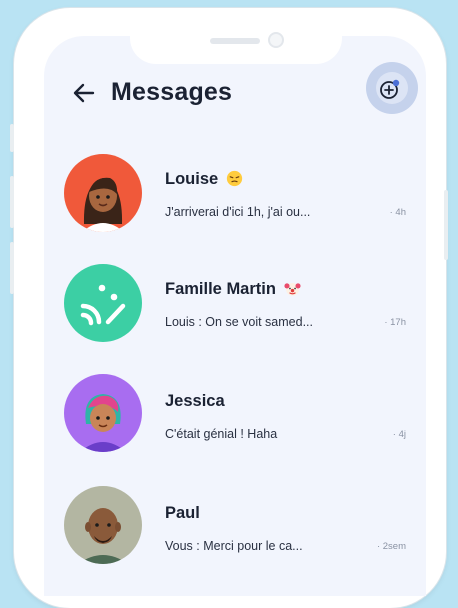  Describe the element at coordinates (234, 178) in the screenshot. I see `face-with-steam-emoji` at that location.